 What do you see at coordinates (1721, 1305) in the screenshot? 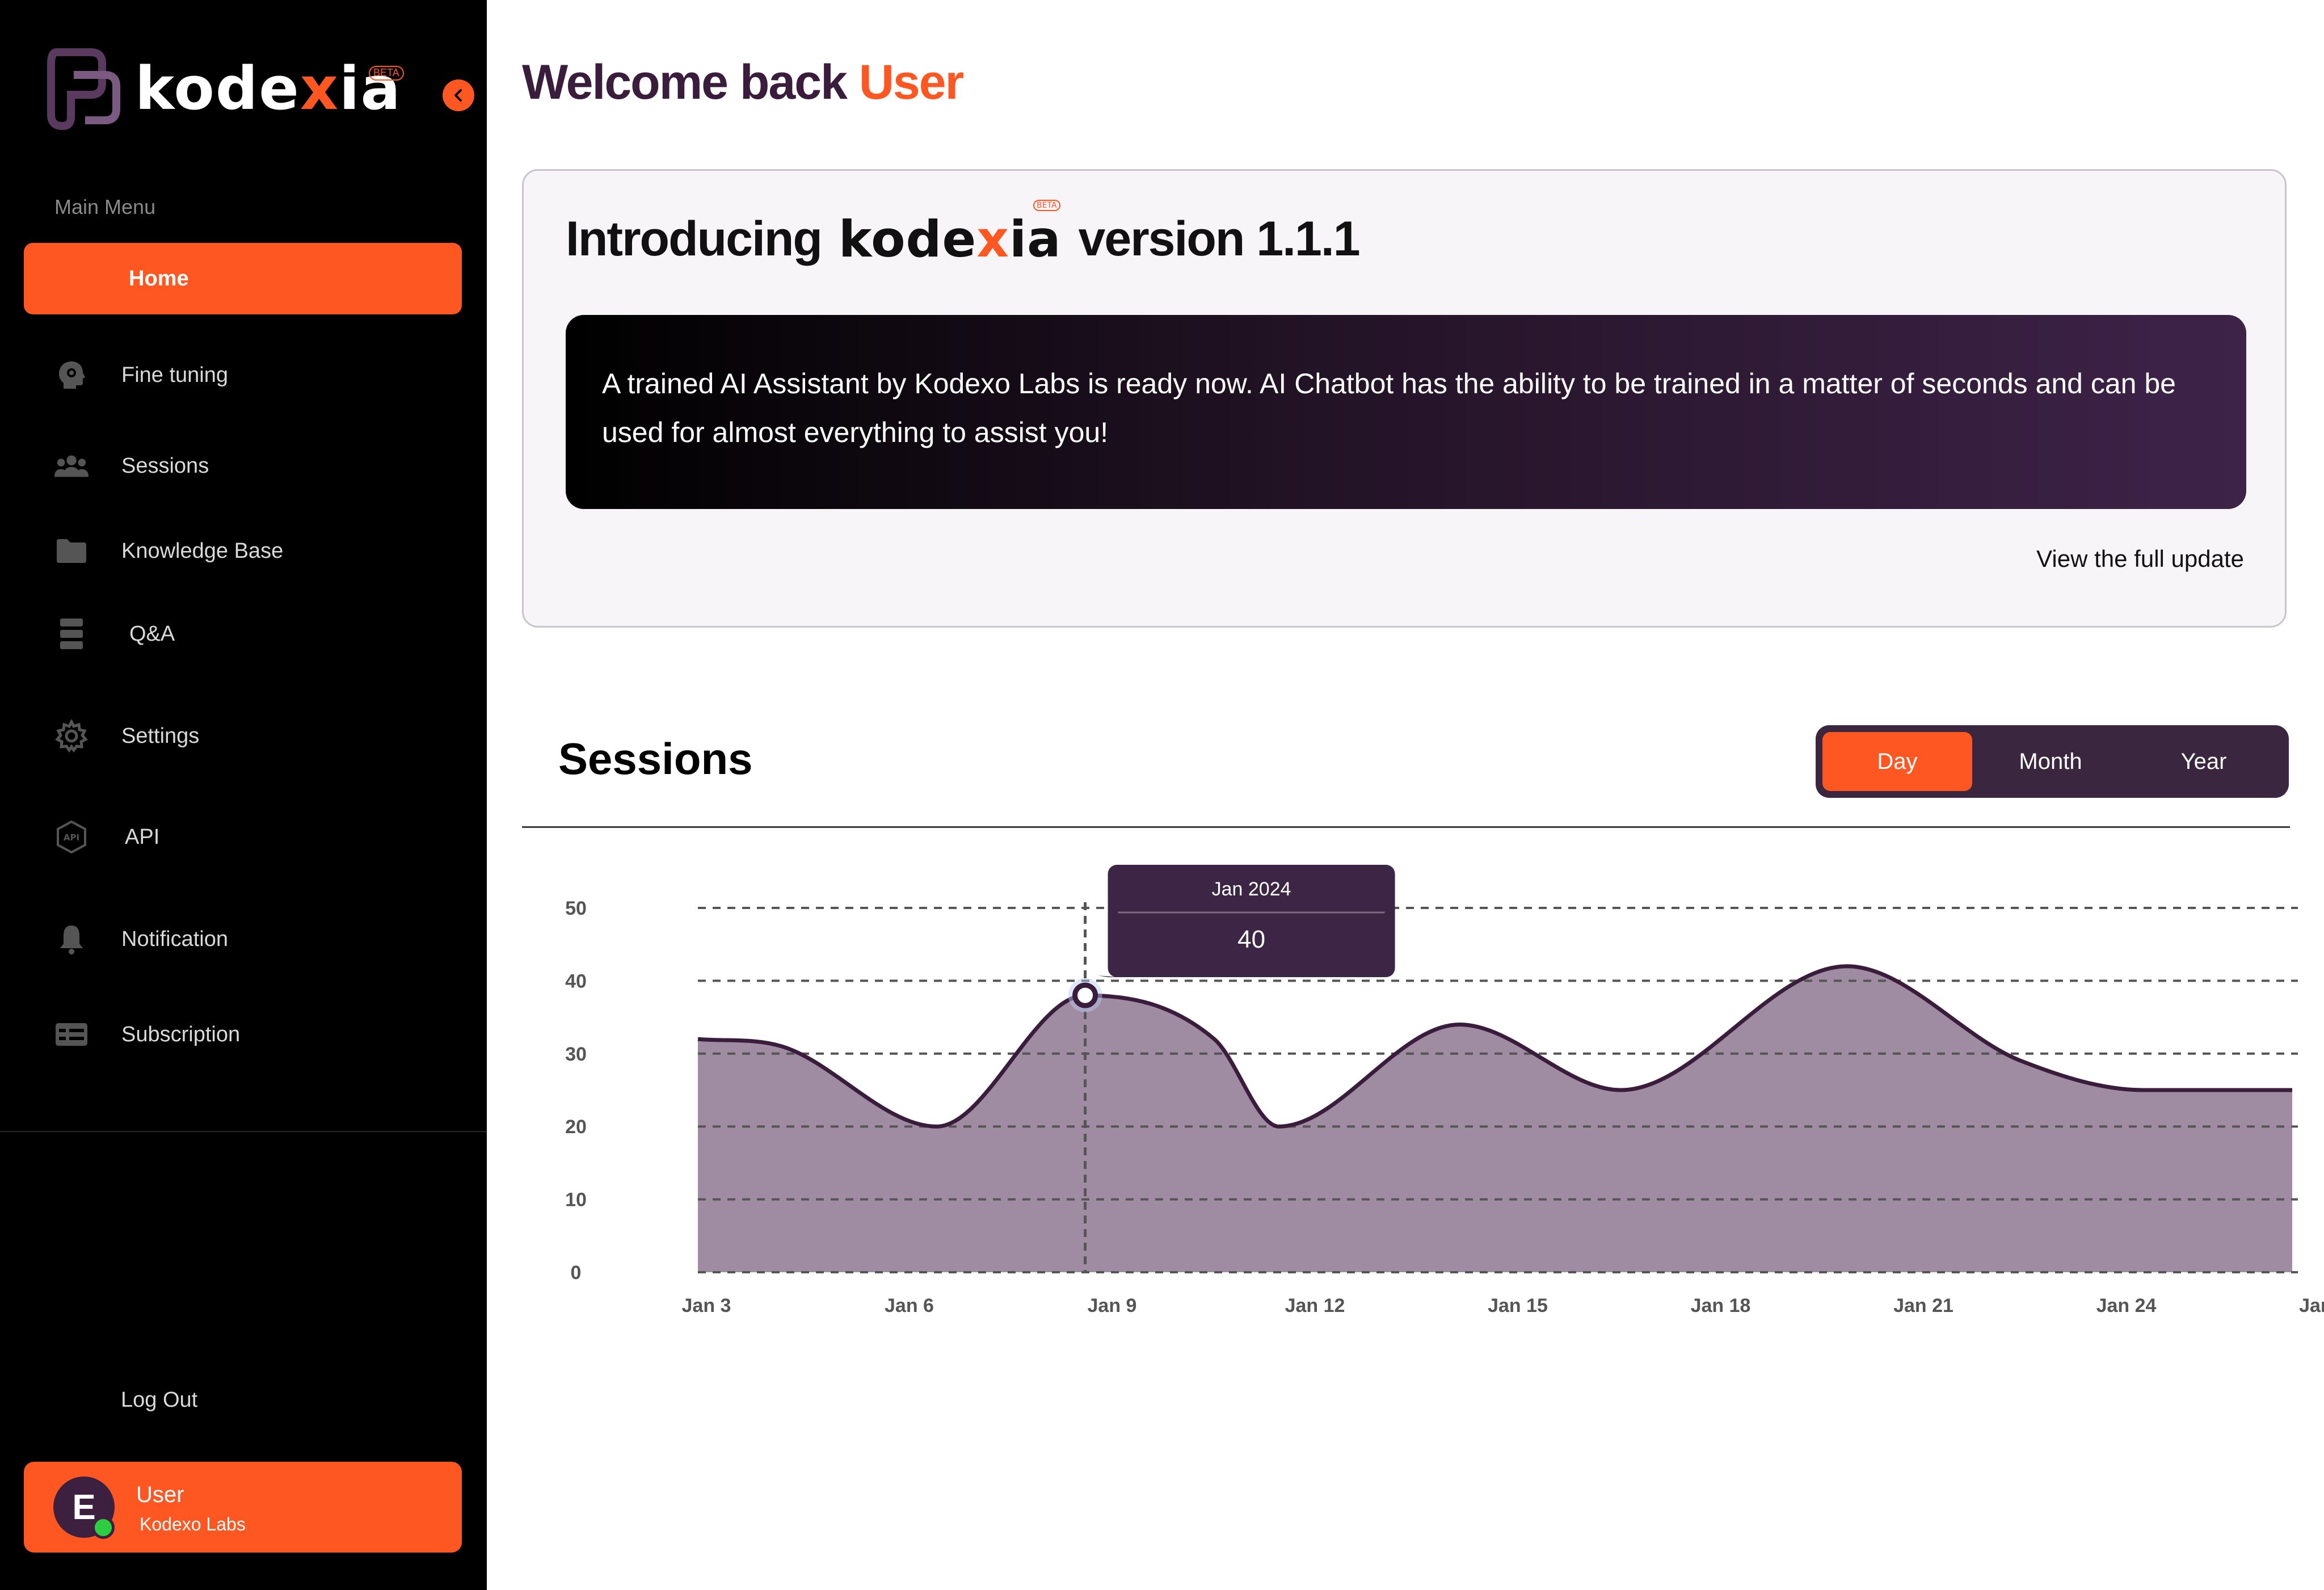
I see `x-tick-label: Jan 18` at bounding box center [1721, 1305].